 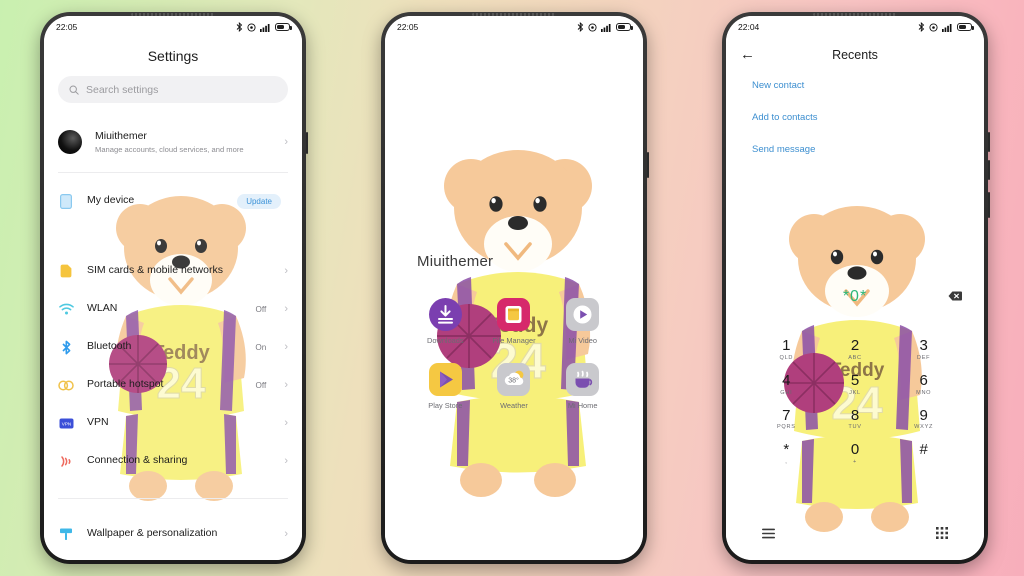 What do you see at coordinates (173, 423) in the screenshot?
I see `sidebar-item-vpn: VPN VPN ›` at bounding box center [173, 423].